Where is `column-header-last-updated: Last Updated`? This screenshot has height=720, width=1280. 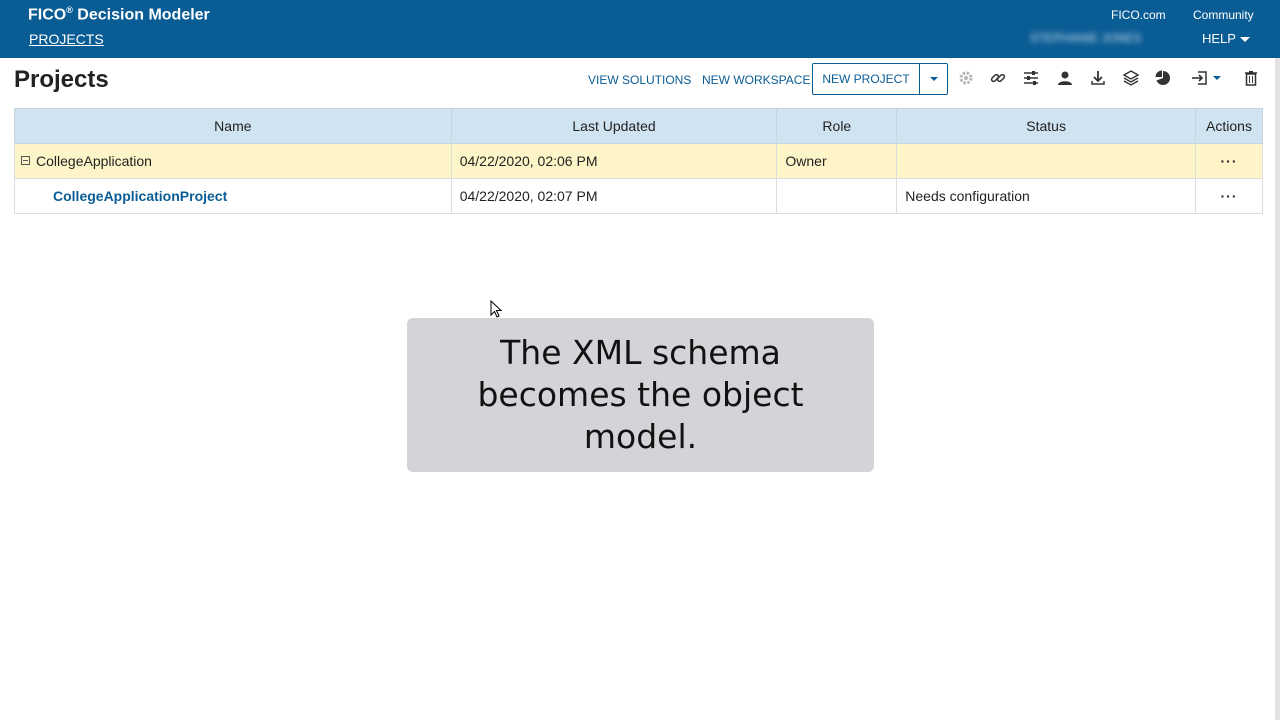 column-header-last-updated: Last Updated is located at coordinates (614, 126).